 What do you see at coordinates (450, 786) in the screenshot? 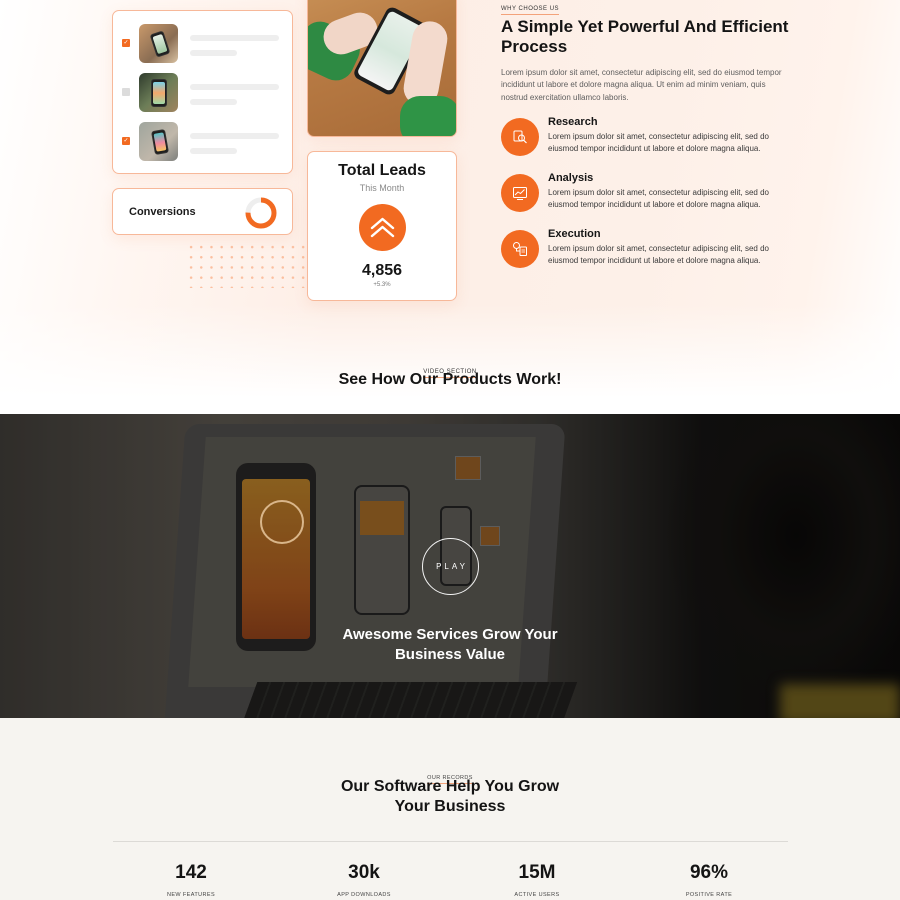
I see `records-title-line: Our Software Help You Grow` at bounding box center [450, 786].